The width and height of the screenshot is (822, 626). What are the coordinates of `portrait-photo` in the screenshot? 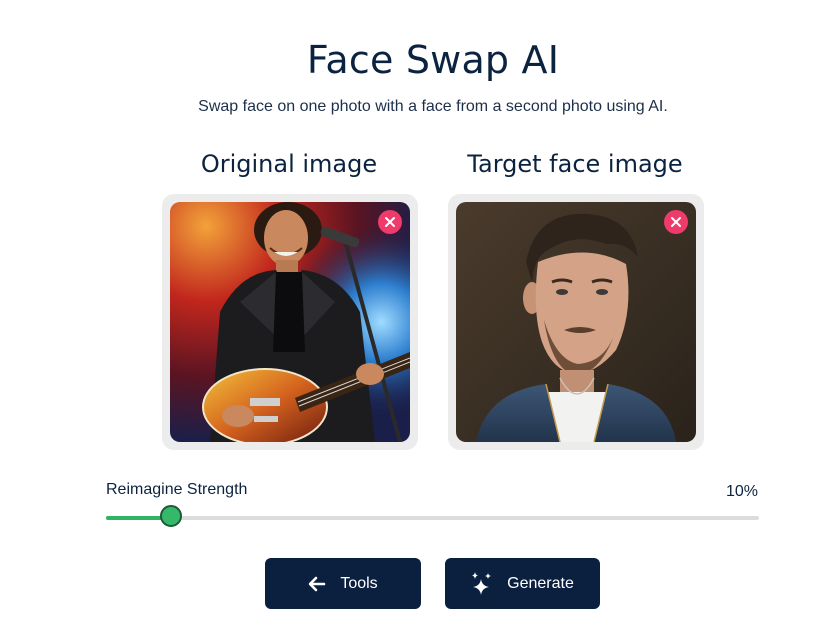 It's located at (576, 322).